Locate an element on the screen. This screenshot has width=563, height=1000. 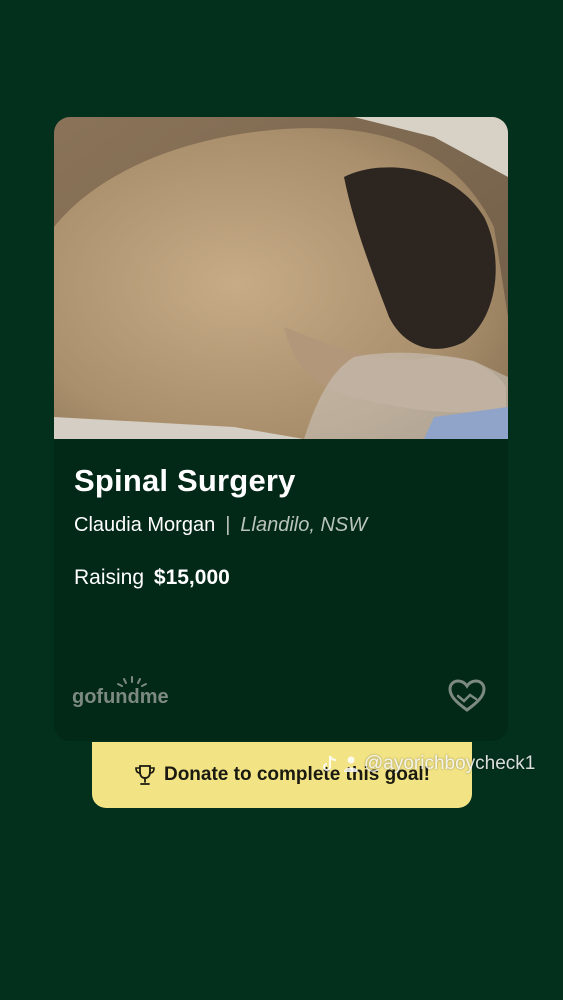
heart-hands-icon is located at coordinates (467, 698).